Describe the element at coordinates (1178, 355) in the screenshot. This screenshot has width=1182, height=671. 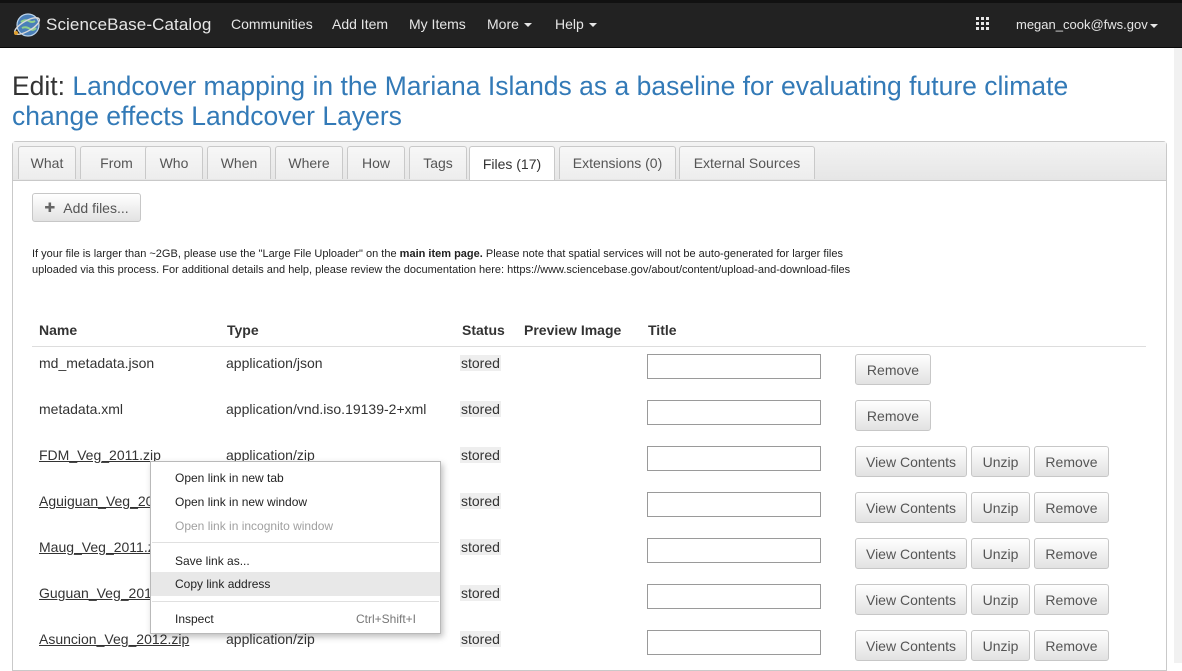
I see `page-scrollbar` at that location.